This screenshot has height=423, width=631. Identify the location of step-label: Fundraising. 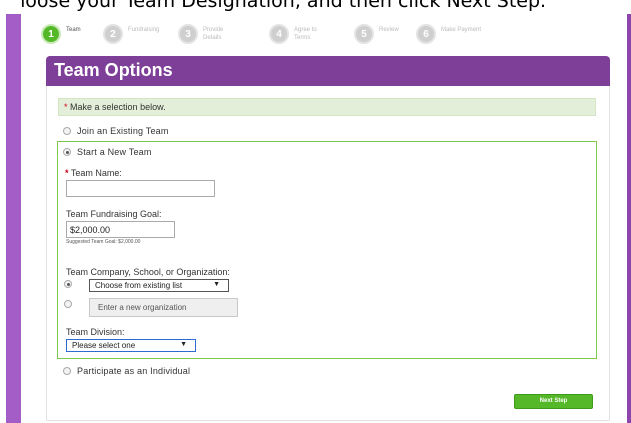
(144, 30).